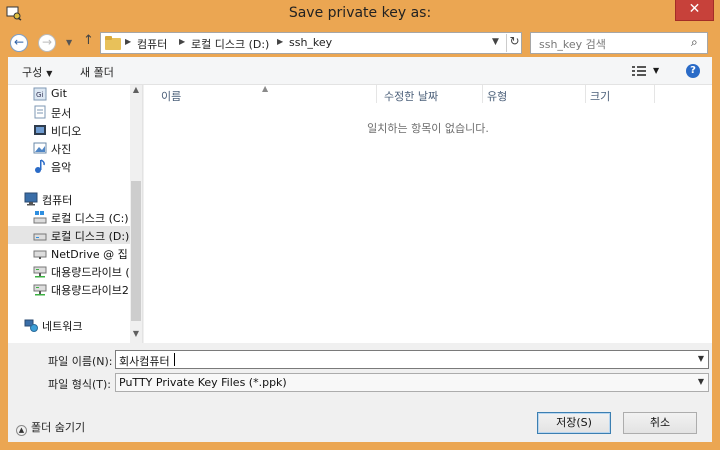 The height and width of the screenshot is (450, 720). I want to click on column-header-modified: 수정한 날짜, so click(411, 96).